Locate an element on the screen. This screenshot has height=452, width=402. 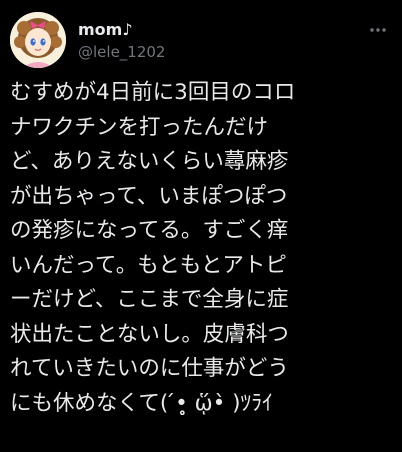
tweet-text-line: いんだって。もともとアトピ is located at coordinates (148, 265).